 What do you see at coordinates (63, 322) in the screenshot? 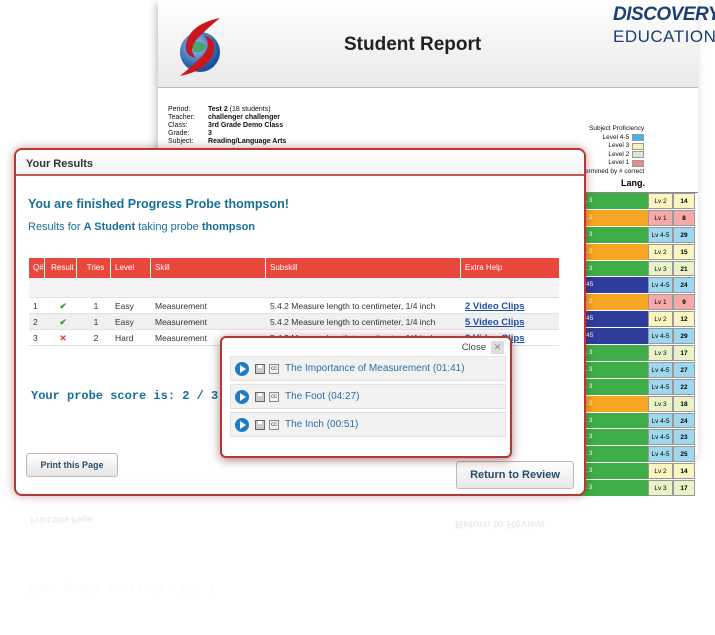
I see `check-icon: ✔` at bounding box center [63, 322].